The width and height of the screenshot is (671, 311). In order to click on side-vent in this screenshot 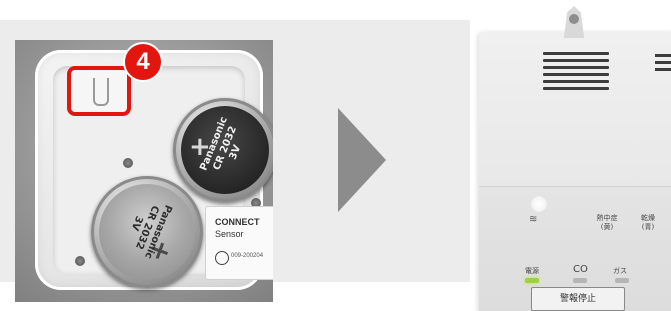, I will do `click(663, 64)`.